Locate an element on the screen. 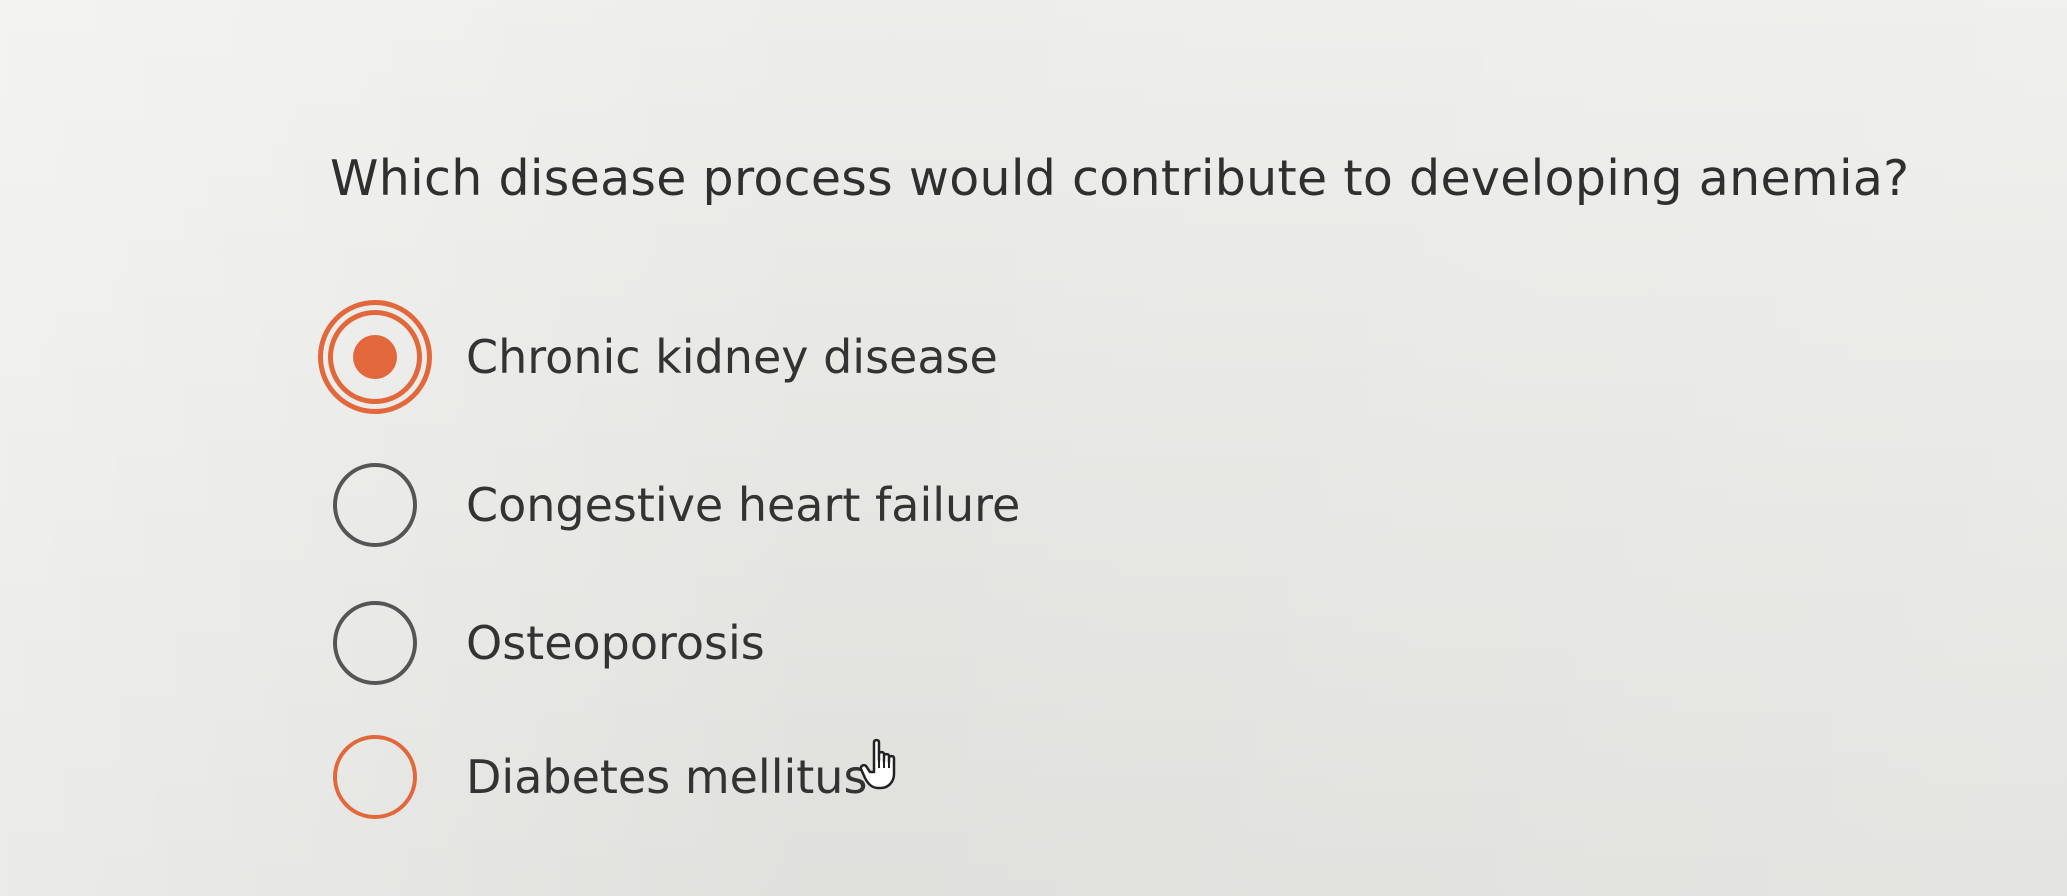 This screenshot has width=2067, height=896. option-osteoporosis: Osteoporosis is located at coordinates (541, 643).